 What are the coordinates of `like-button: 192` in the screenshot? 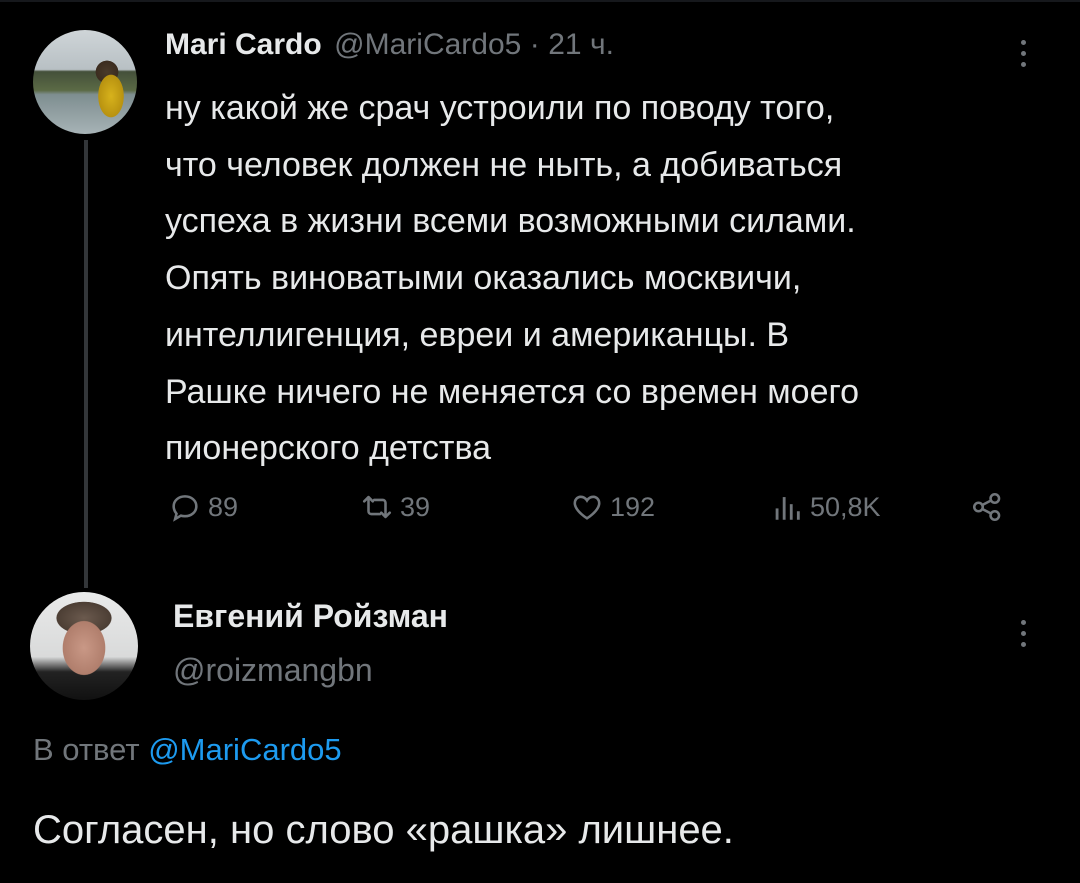 It's located at (612, 507).